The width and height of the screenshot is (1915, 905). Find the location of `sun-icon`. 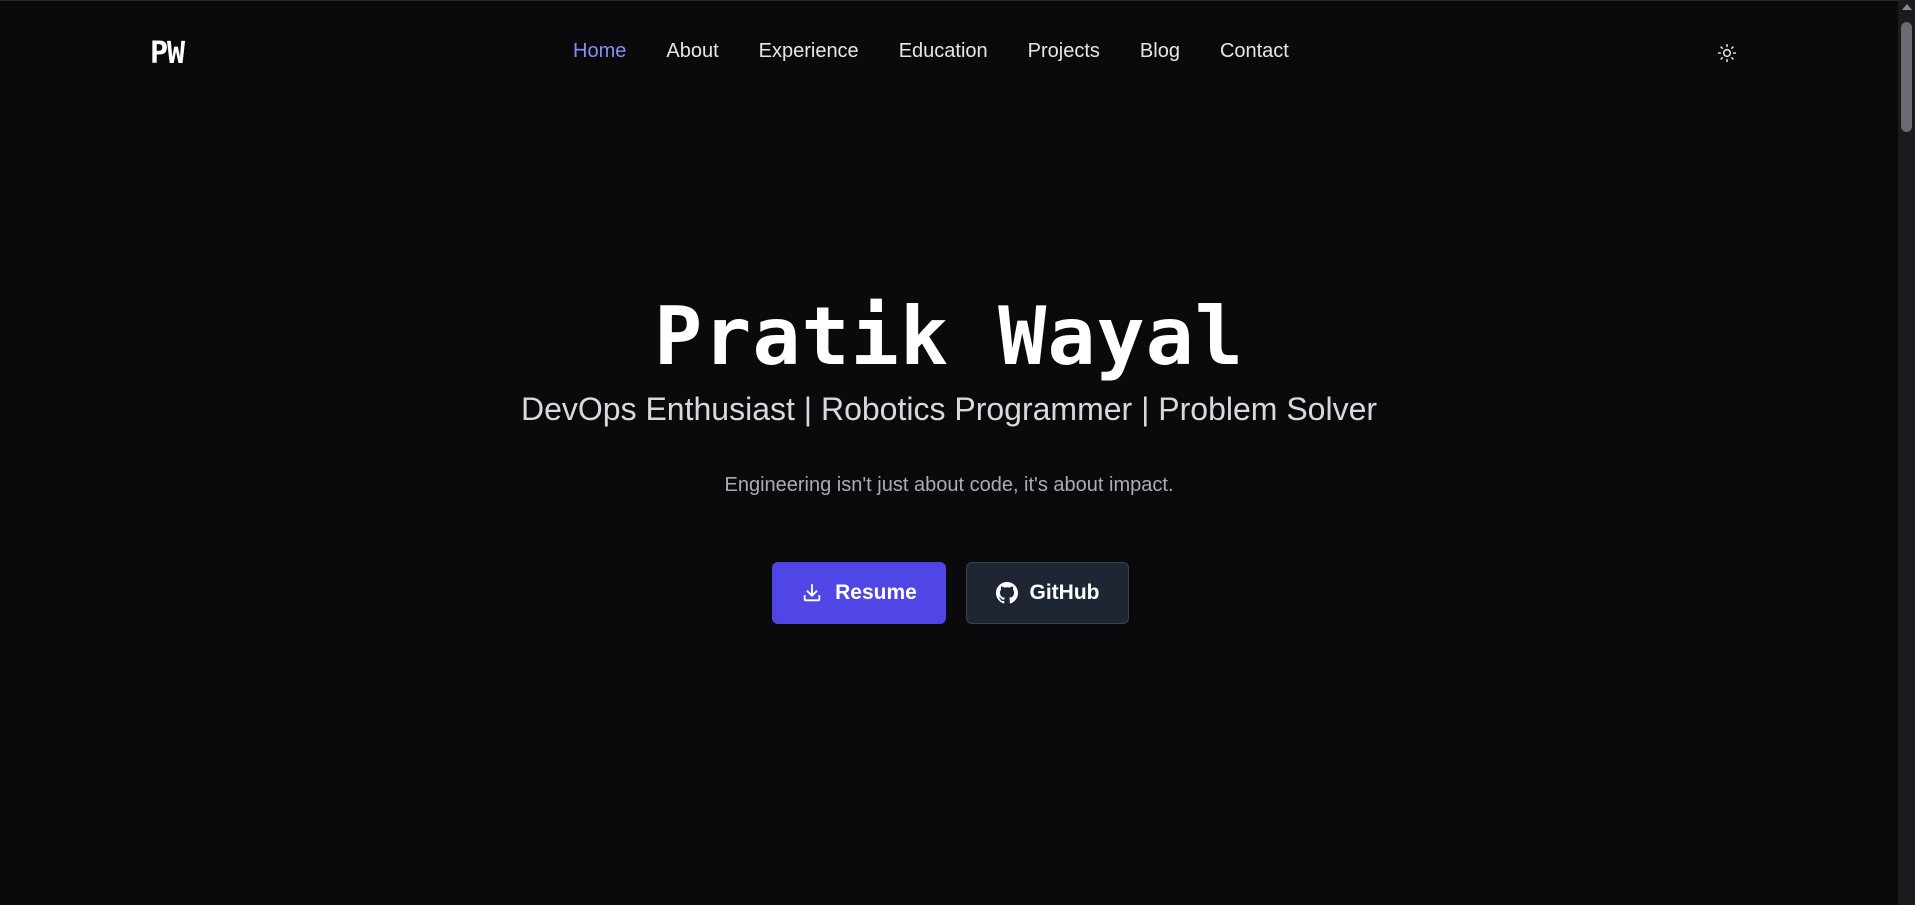

sun-icon is located at coordinates (1727, 53).